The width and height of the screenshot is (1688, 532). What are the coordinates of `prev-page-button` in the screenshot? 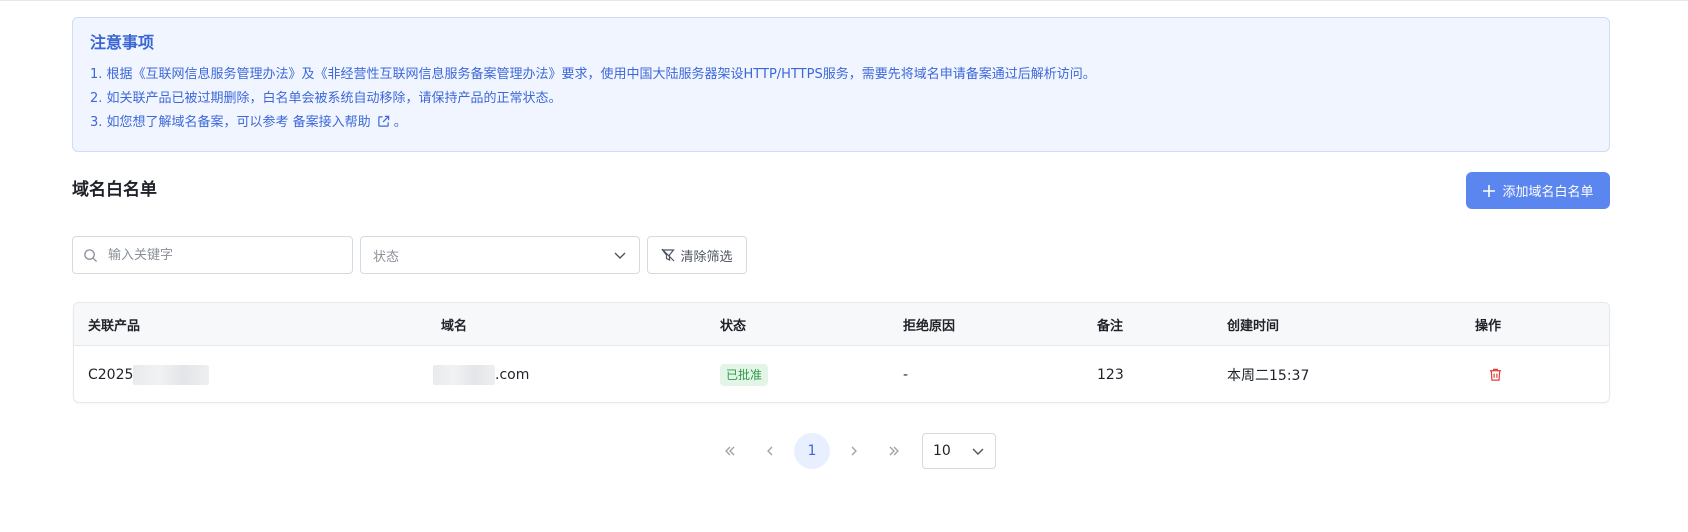 It's located at (770, 451).